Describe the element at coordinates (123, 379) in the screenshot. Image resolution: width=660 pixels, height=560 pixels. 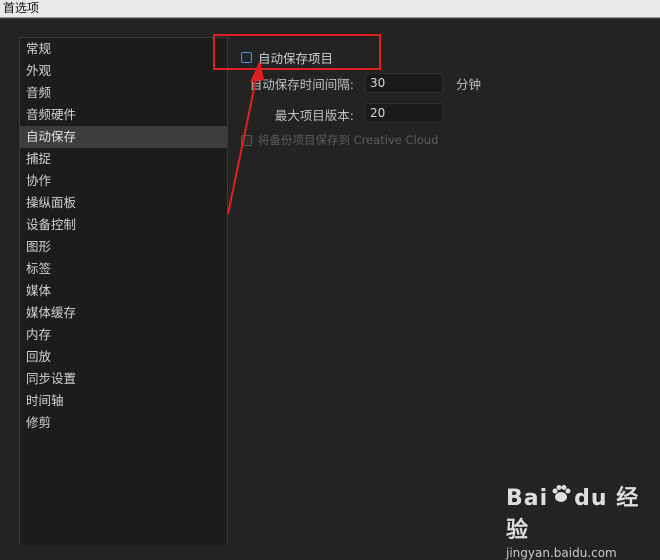
I see `sidebar-item-sync-settings: 同步设置` at that location.